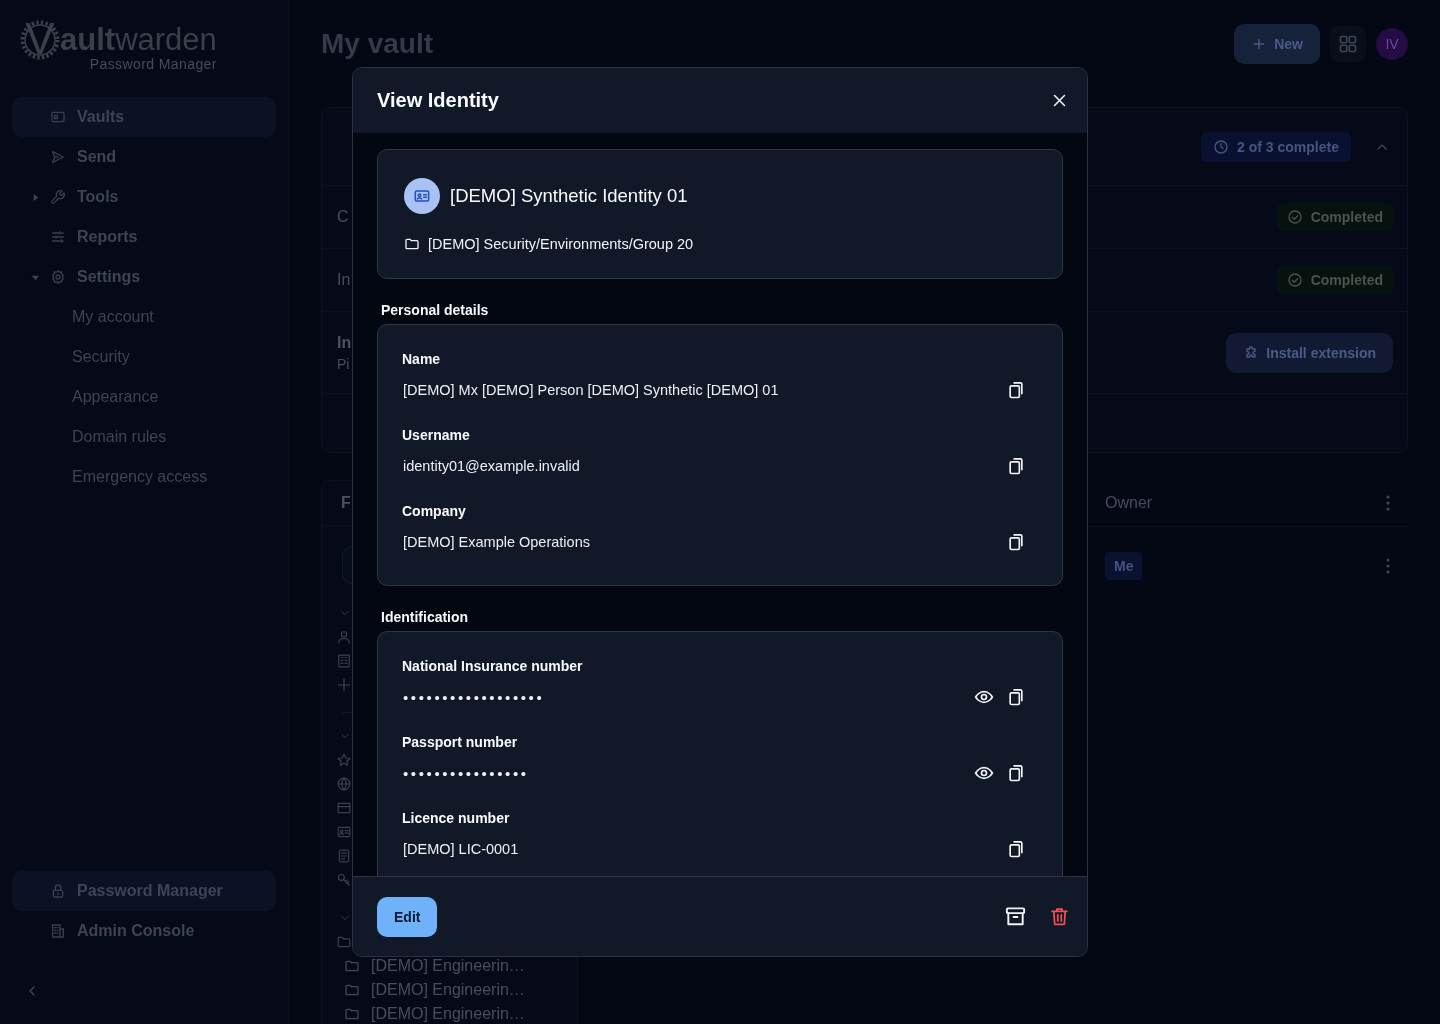  Describe the element at coordinates (144, 317) in the screenshot. I see `nav-subitem: My account` at that location.